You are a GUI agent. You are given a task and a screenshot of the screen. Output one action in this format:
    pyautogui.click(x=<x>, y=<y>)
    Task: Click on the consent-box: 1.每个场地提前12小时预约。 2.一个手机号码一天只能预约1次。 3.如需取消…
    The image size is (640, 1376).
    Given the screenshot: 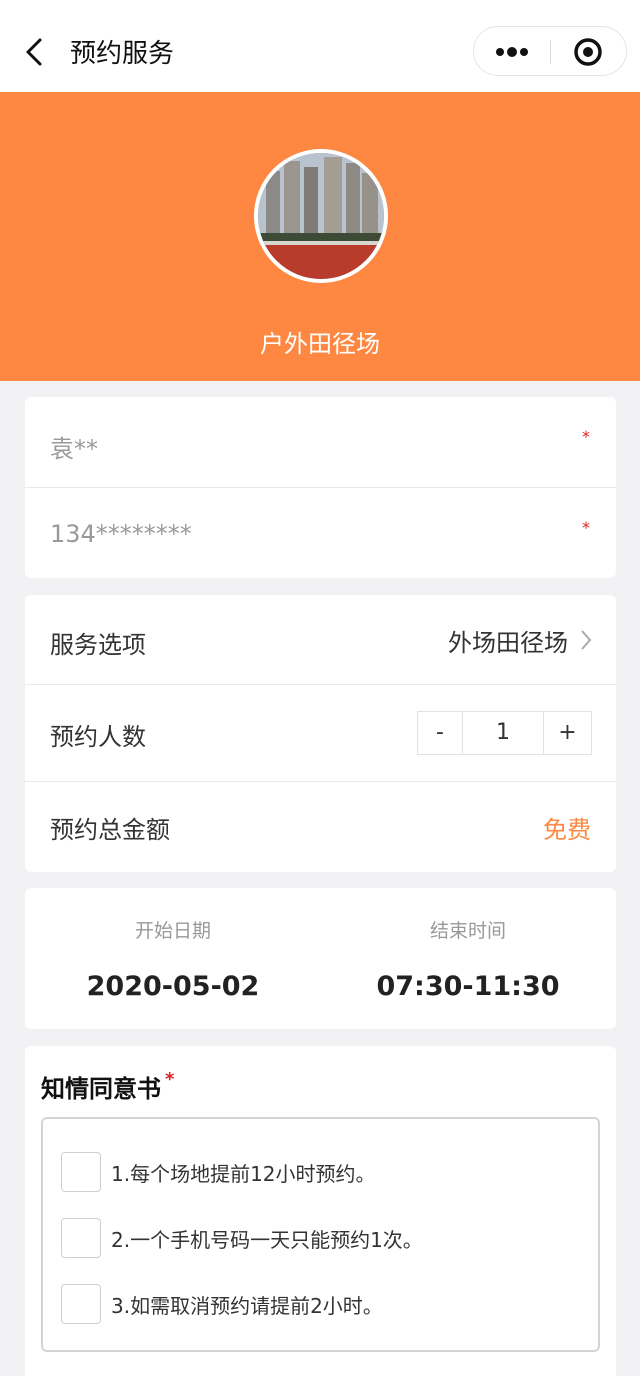 What is the action you would take?
    pyautogui.click(x=320, y=1234)
    